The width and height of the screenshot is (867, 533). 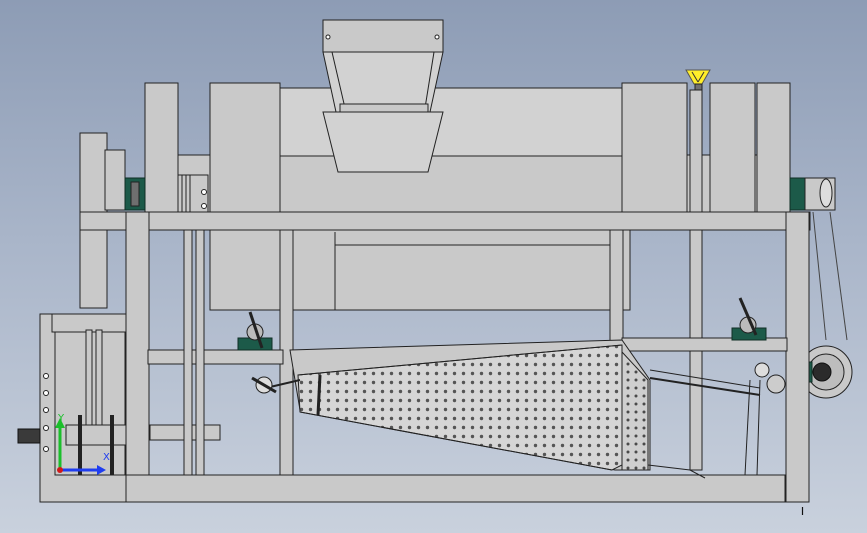 I want to click on triad-y-label: Y, so click(x=61, y=418).